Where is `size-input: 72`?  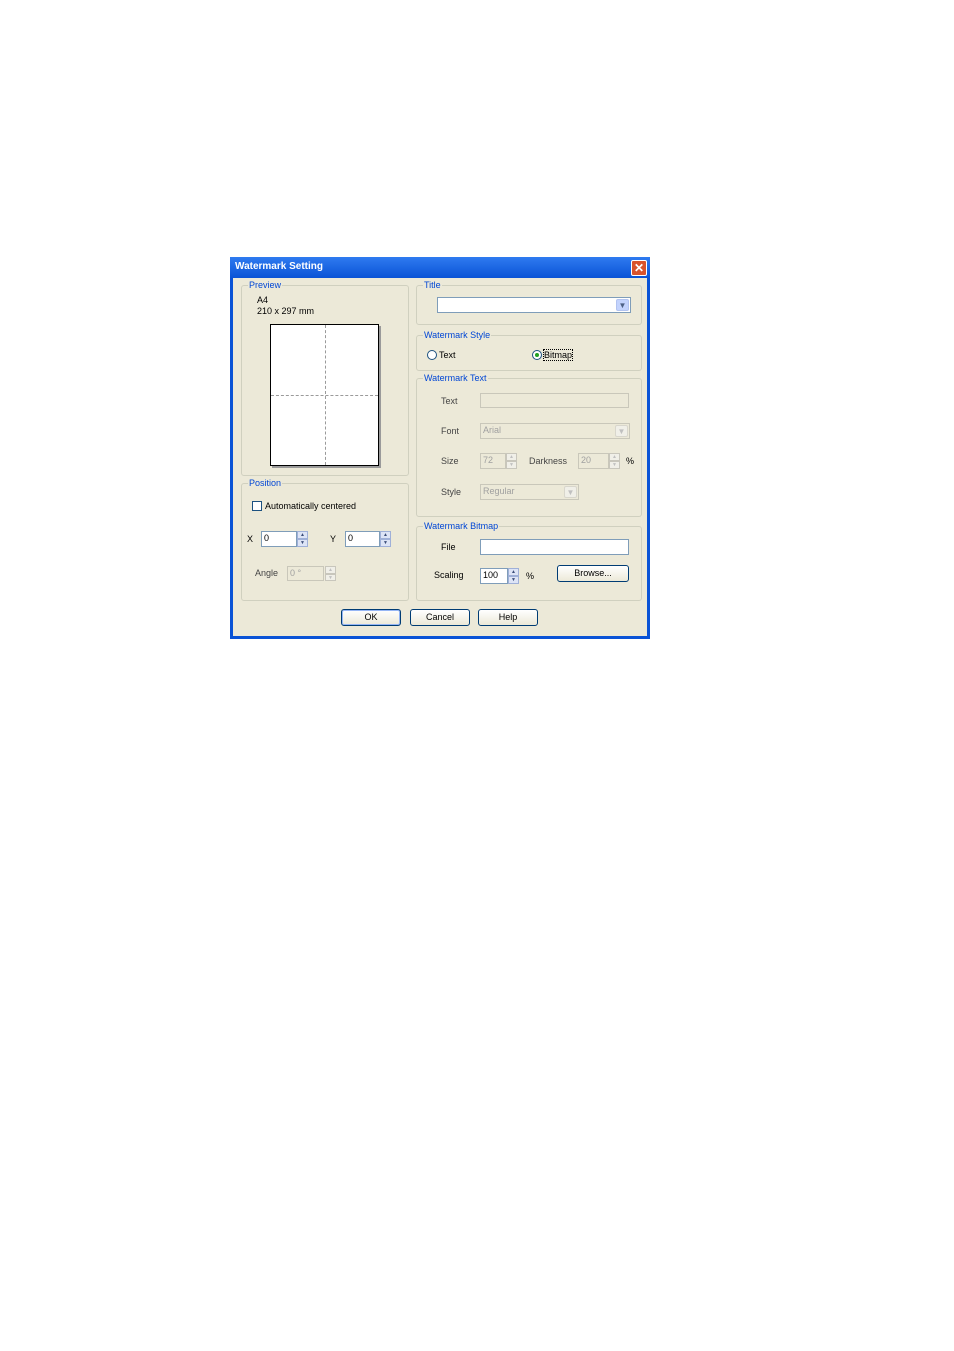
size-input: 72 is located at coordinates (493, 461).